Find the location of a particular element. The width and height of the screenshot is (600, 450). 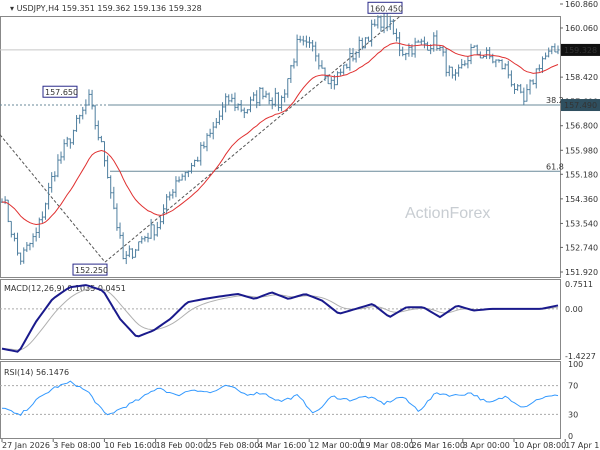

low-value: 159.136 is located at coordinates (149, 8).